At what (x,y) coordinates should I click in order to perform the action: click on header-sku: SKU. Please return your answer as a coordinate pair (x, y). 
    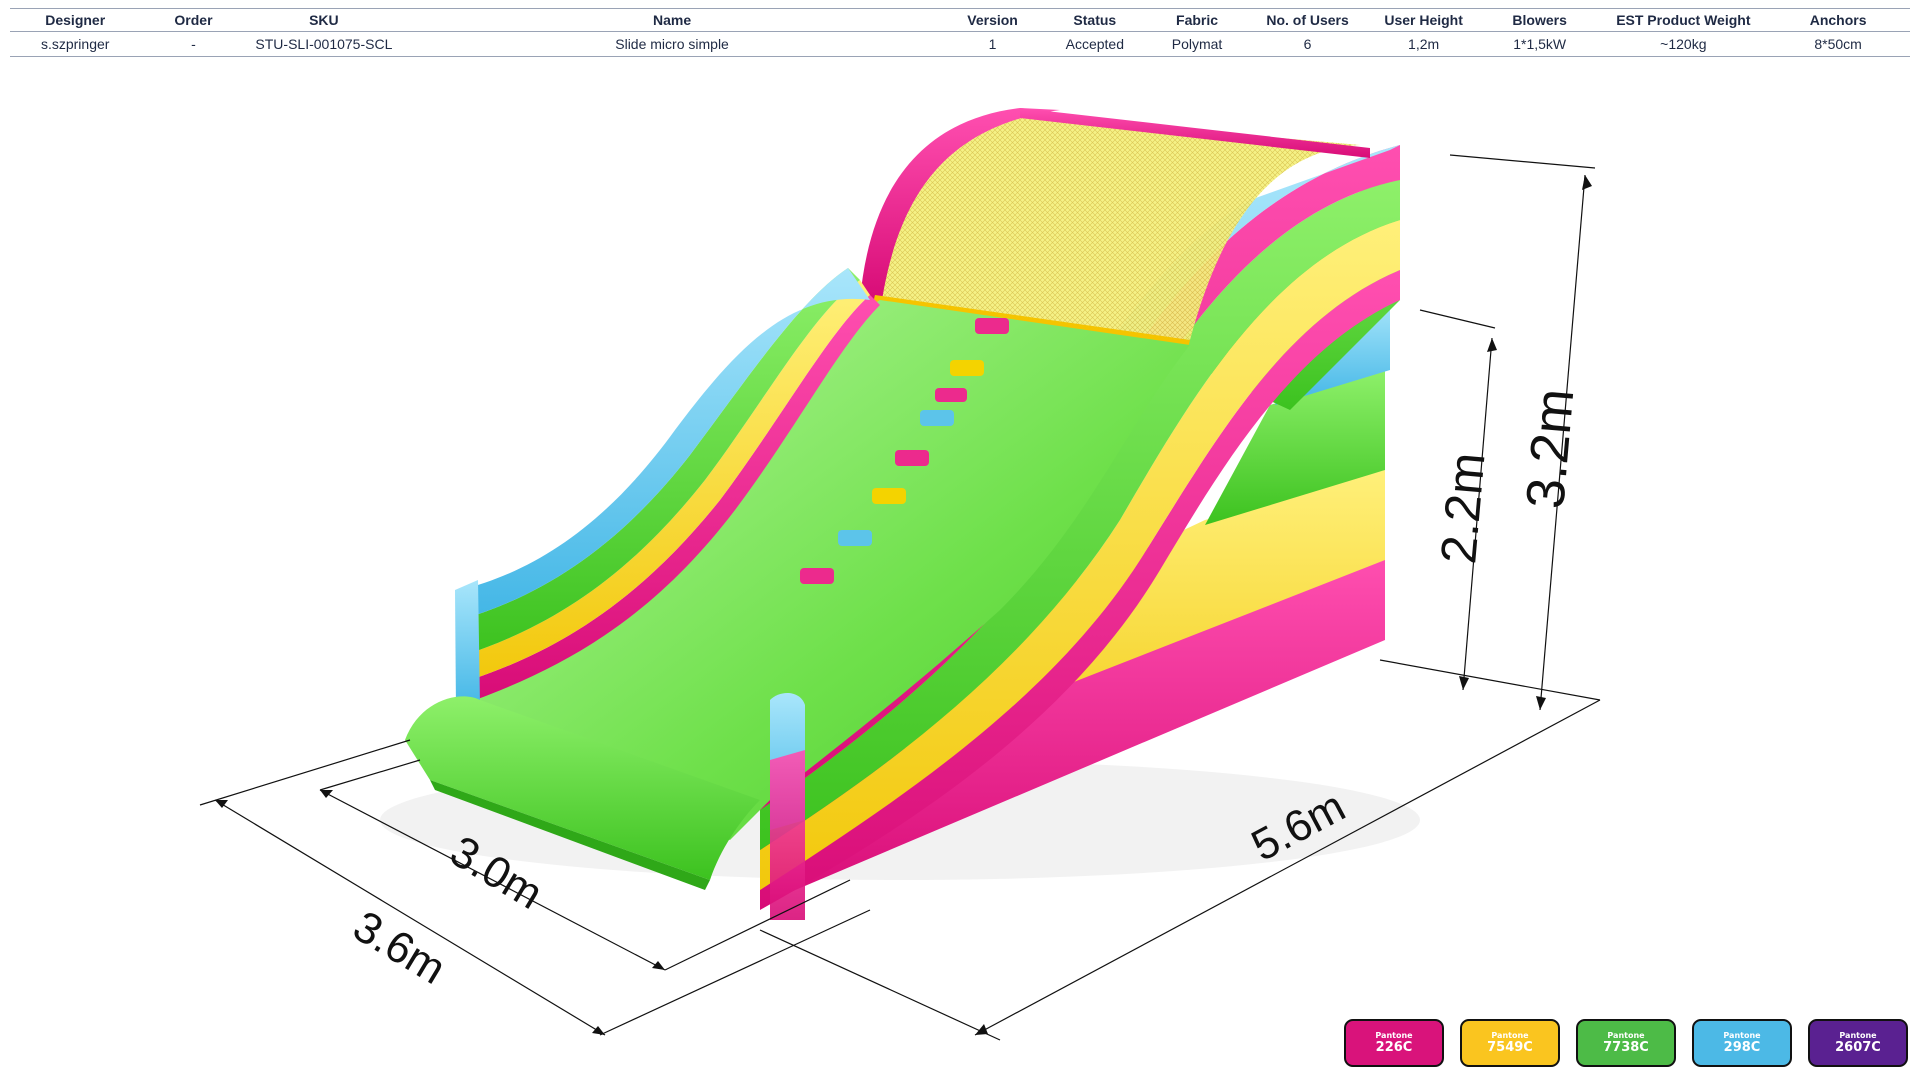
    Looking at the image, I should click on (324, 20).